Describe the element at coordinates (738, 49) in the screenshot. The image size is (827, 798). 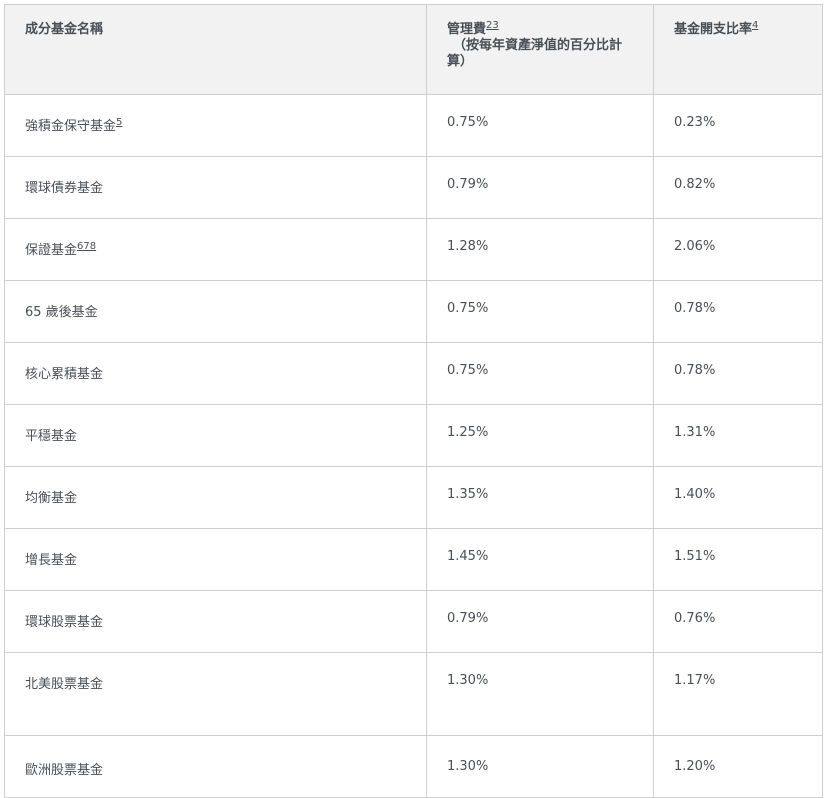
I see `header-expense-ratio: 基金開支比率4` at that location.